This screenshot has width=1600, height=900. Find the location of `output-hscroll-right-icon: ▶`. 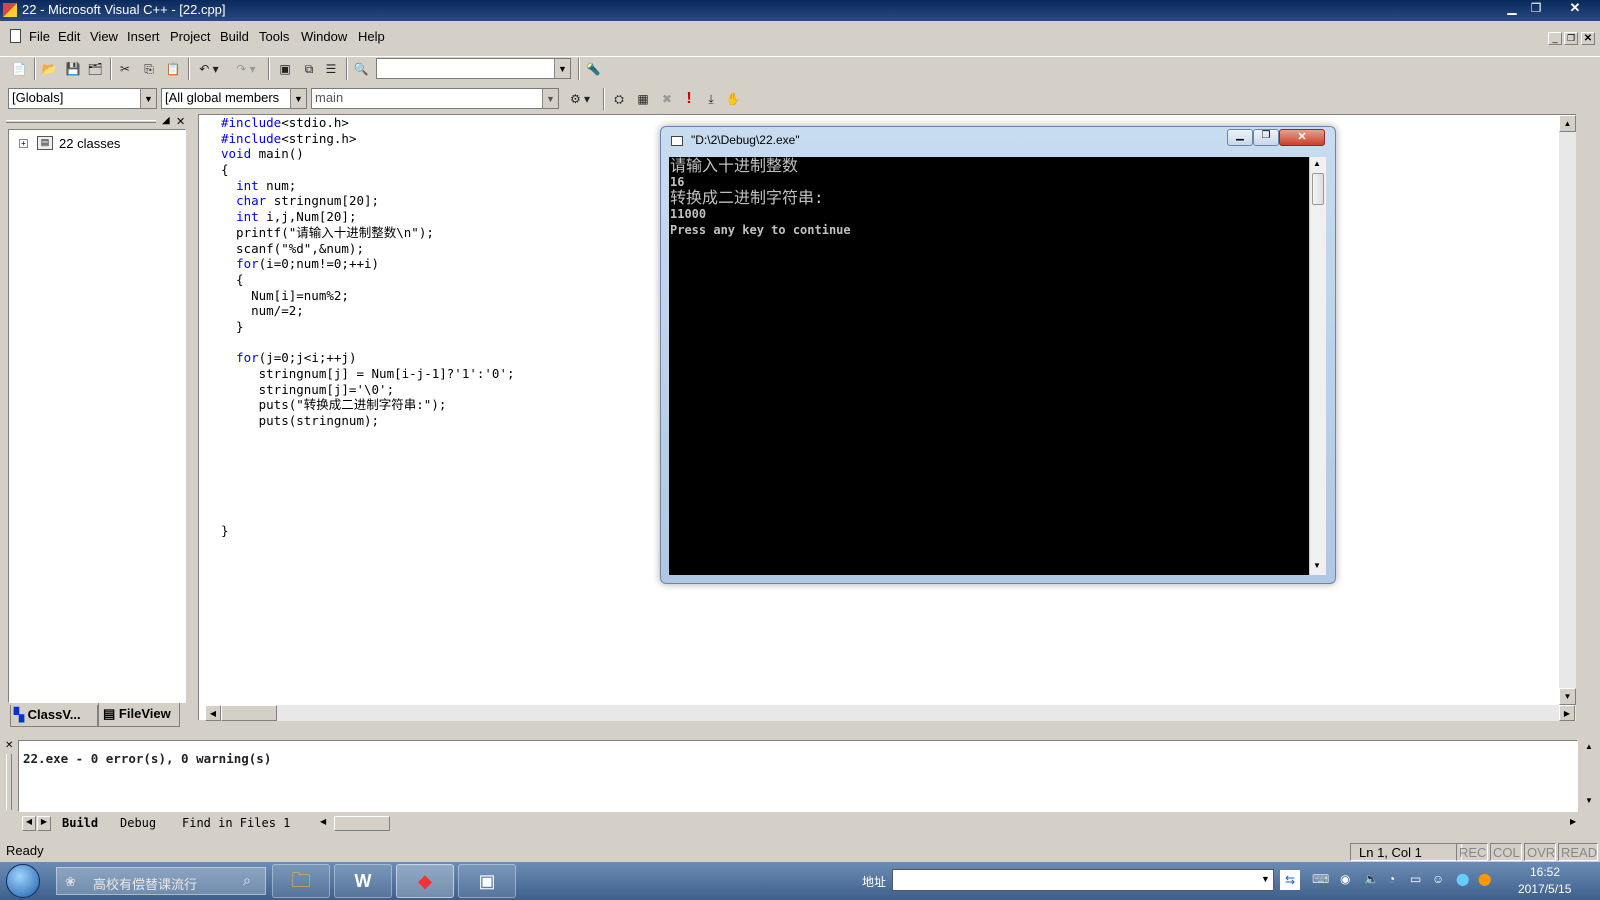

output-hscroll-right-icon: ▶ is located at coordinates (1573, 821).